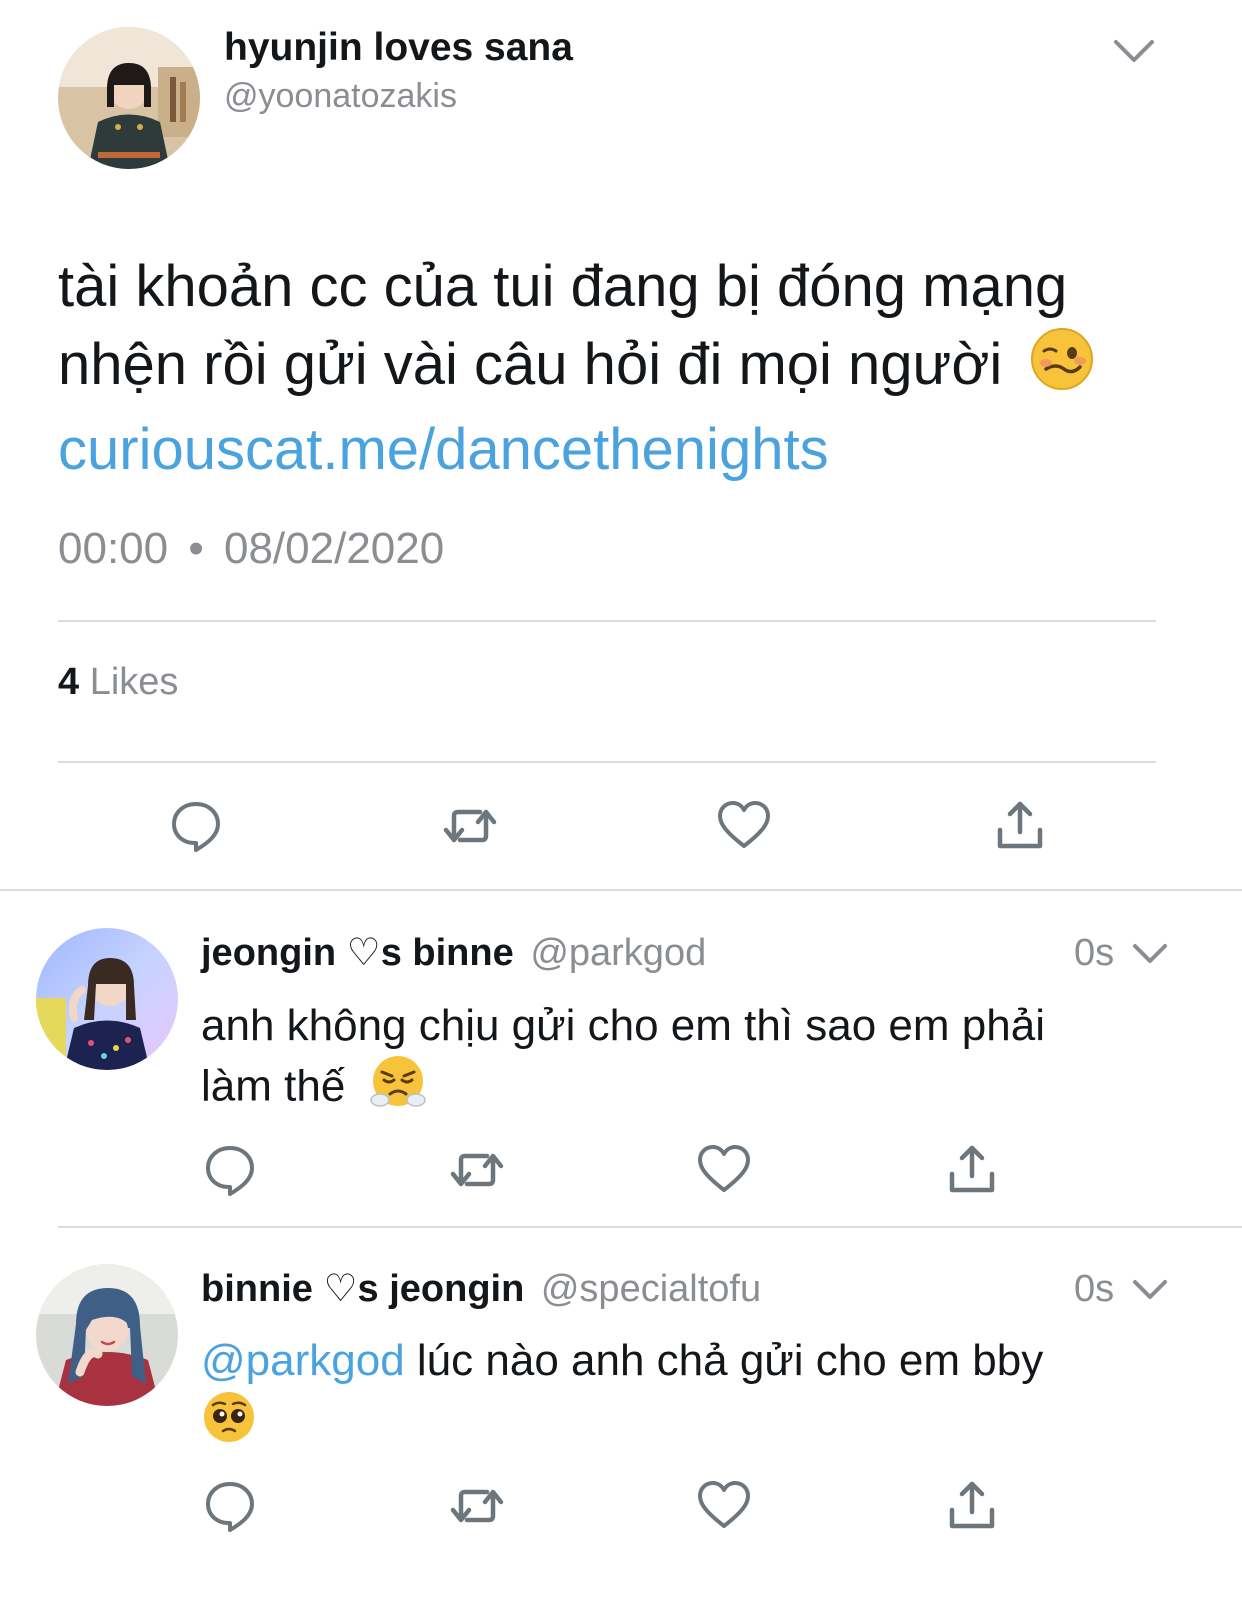  I want to click on reply-1-handle: @parkgod, so click(618, 953).